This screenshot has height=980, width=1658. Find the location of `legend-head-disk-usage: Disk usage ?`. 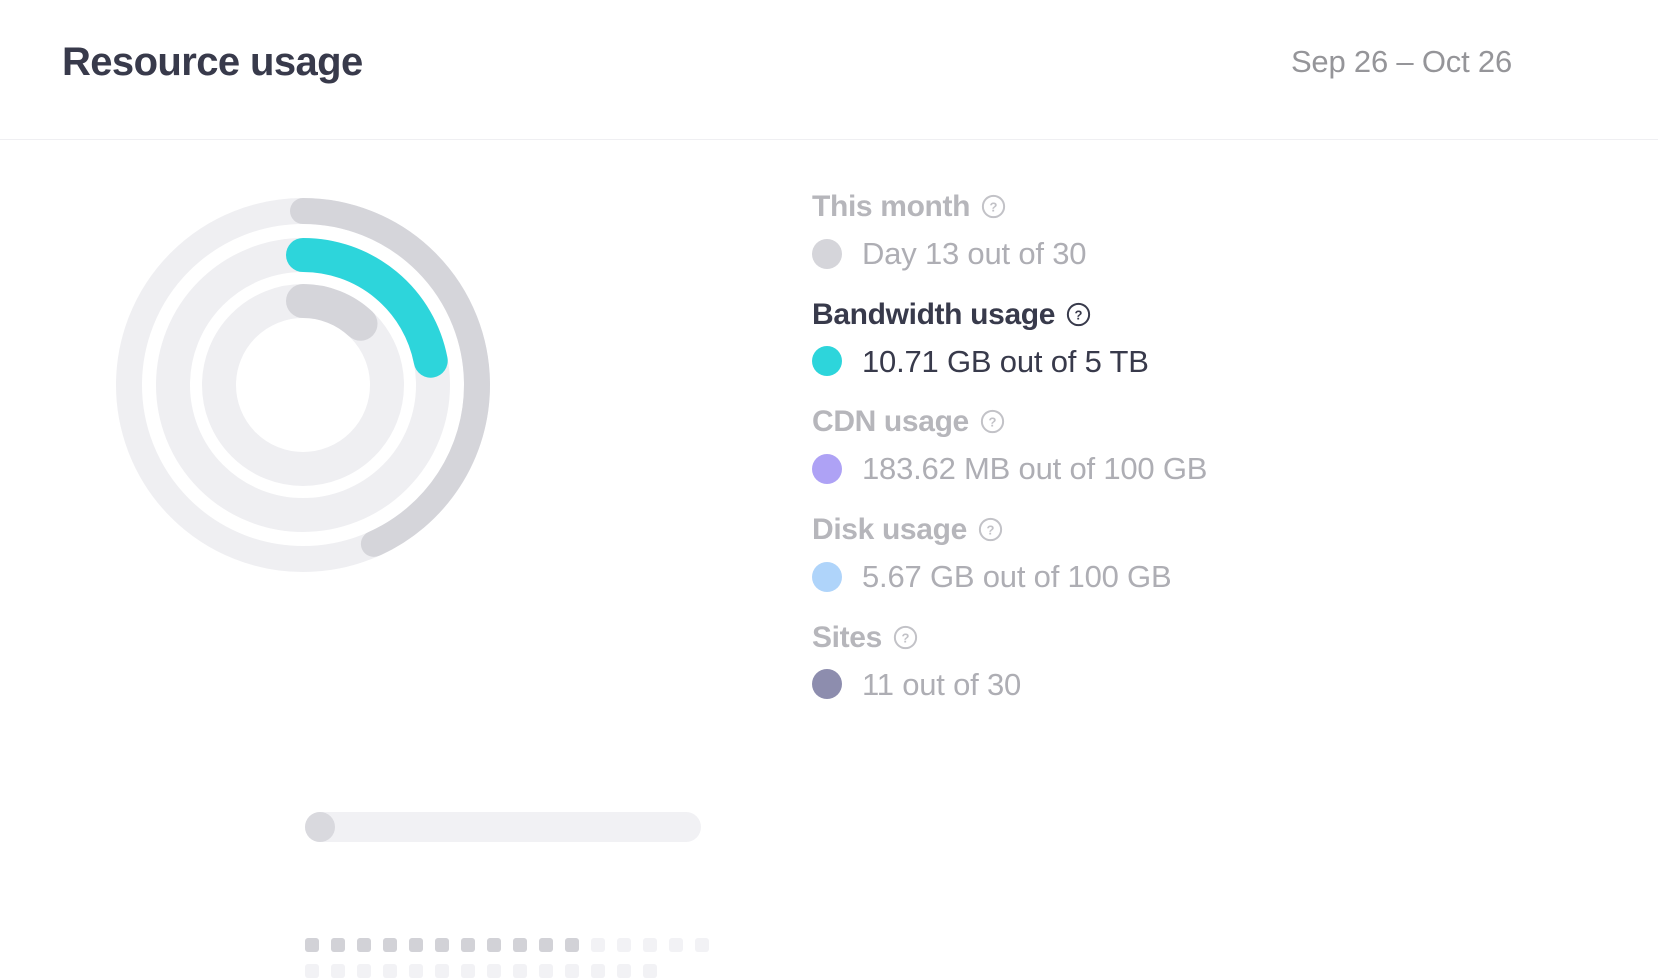

legend-head-disk-usage: Disk usage ? is located at coordinates (1172, 529).